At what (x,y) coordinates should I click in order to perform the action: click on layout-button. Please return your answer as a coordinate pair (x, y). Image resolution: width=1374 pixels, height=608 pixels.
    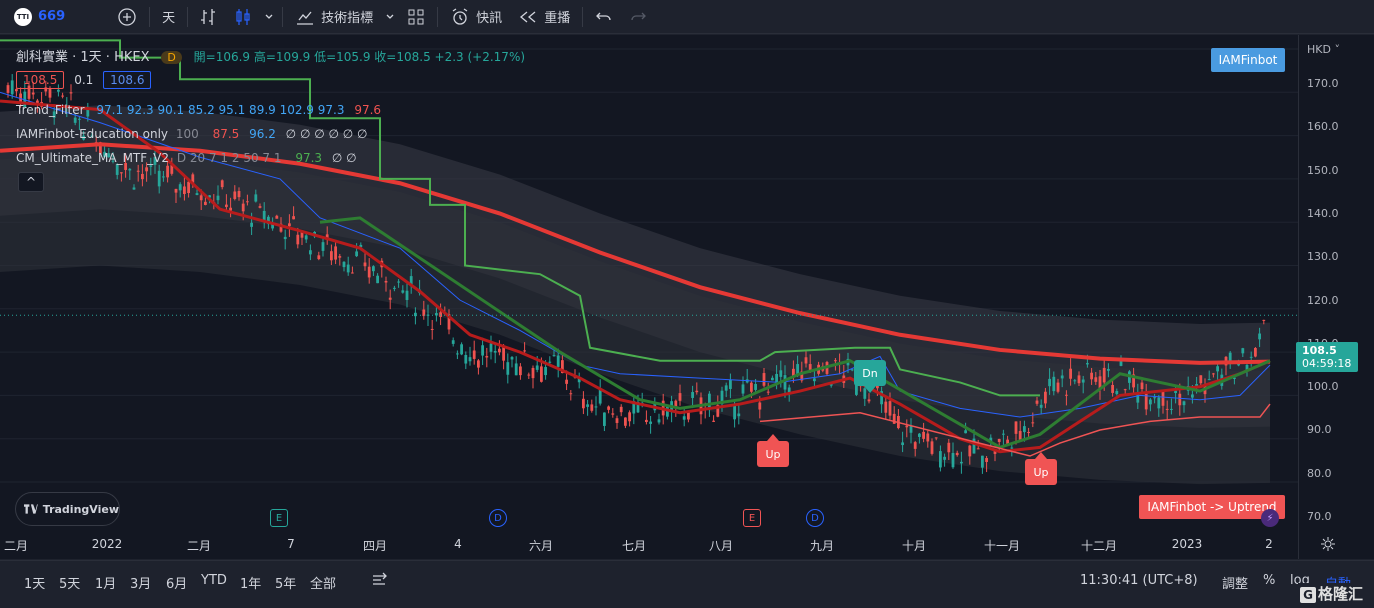
    Looking at the image, I should click on (416, 17).